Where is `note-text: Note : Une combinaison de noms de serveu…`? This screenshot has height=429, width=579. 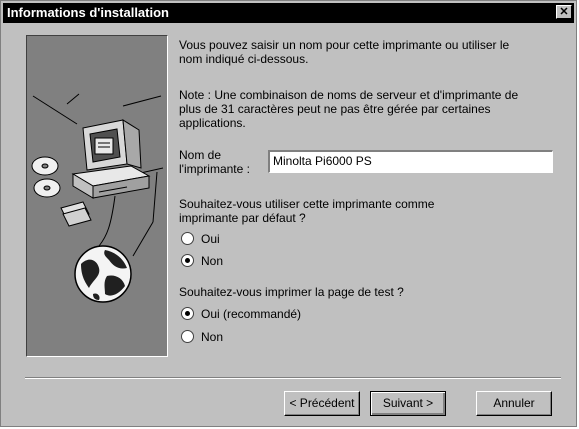 note-text: Note : Une combinaison de noms de serveu… is located at coordinates (348, 109).